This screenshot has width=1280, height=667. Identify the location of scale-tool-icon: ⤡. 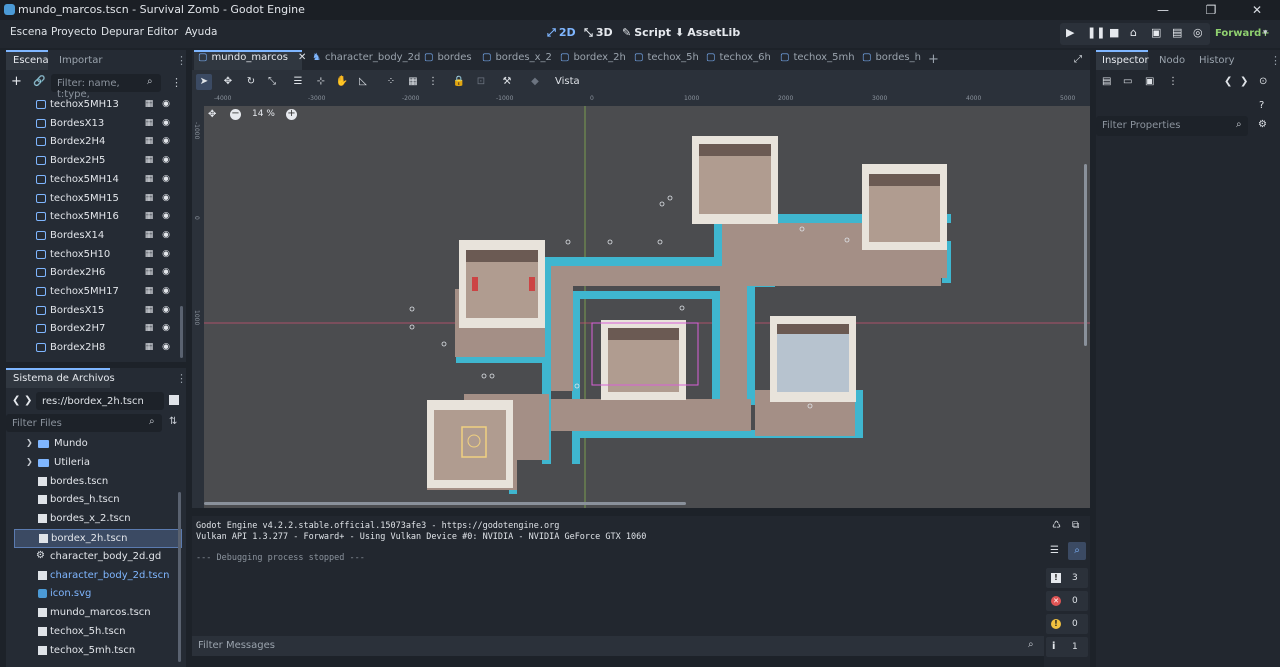
(272, 82).